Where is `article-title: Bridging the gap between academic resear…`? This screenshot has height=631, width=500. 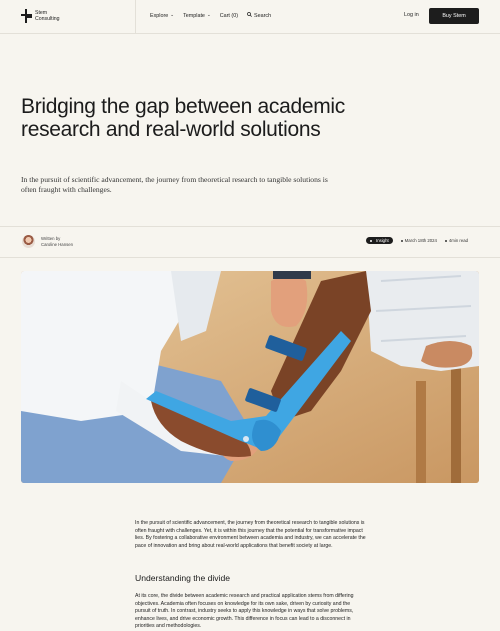
article-title: Bridging the gap between academic resear… is located at coordinates (183, 118).